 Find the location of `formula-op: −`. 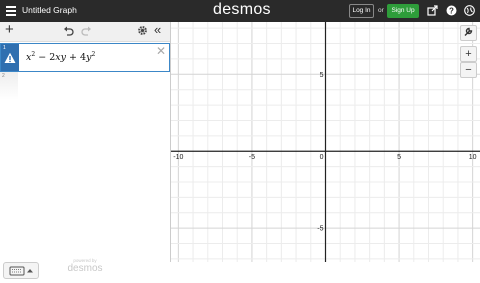

formula-op: − is located at coordinates (42, 58).